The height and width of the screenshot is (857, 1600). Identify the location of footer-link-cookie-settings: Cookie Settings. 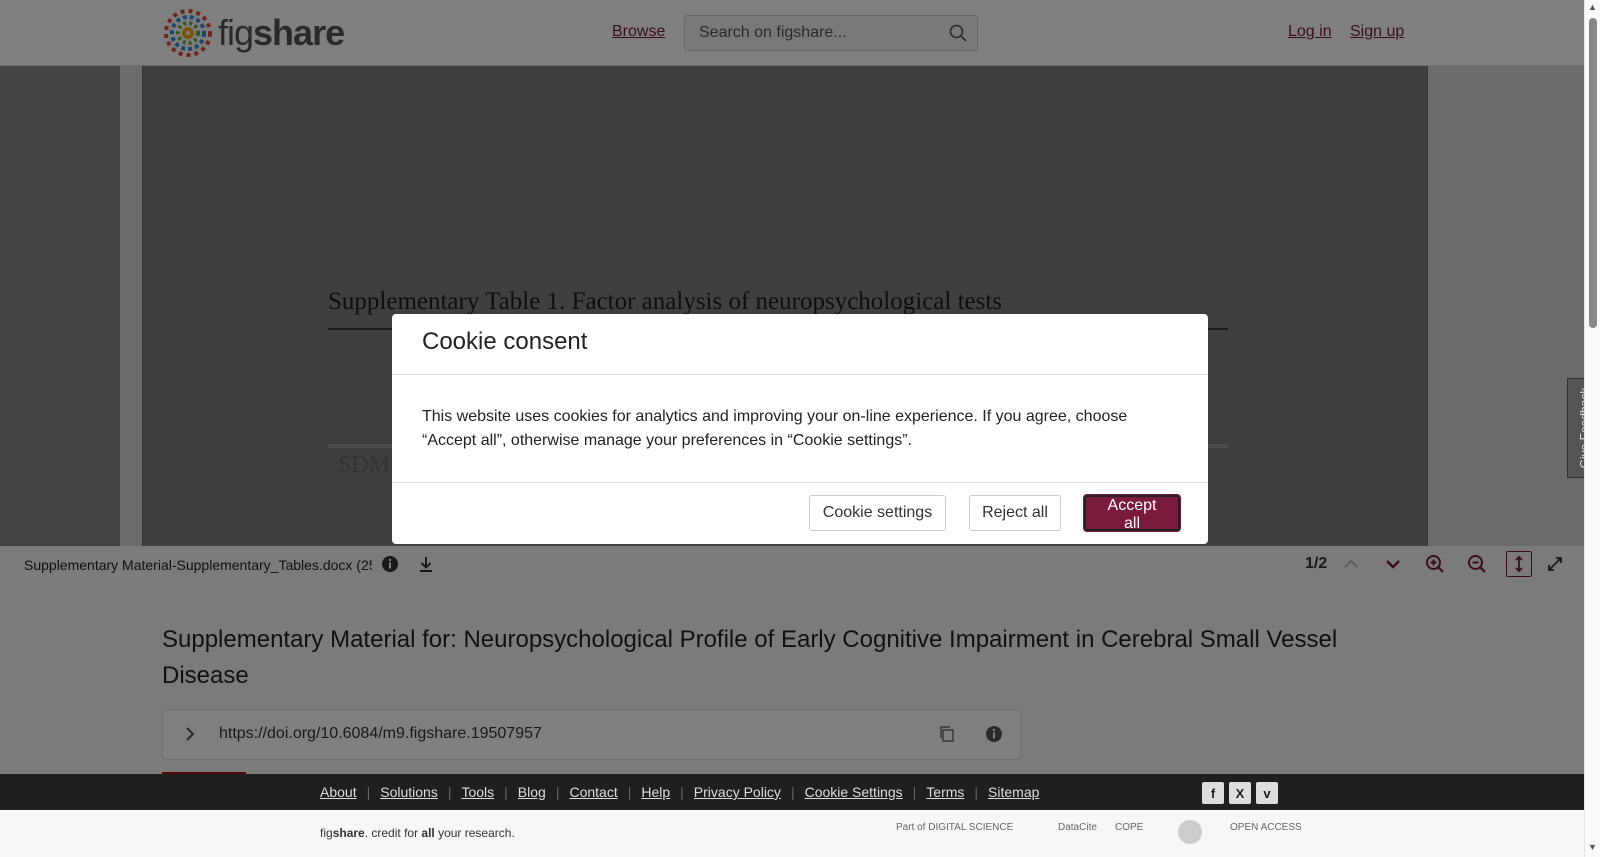
(854, 792).